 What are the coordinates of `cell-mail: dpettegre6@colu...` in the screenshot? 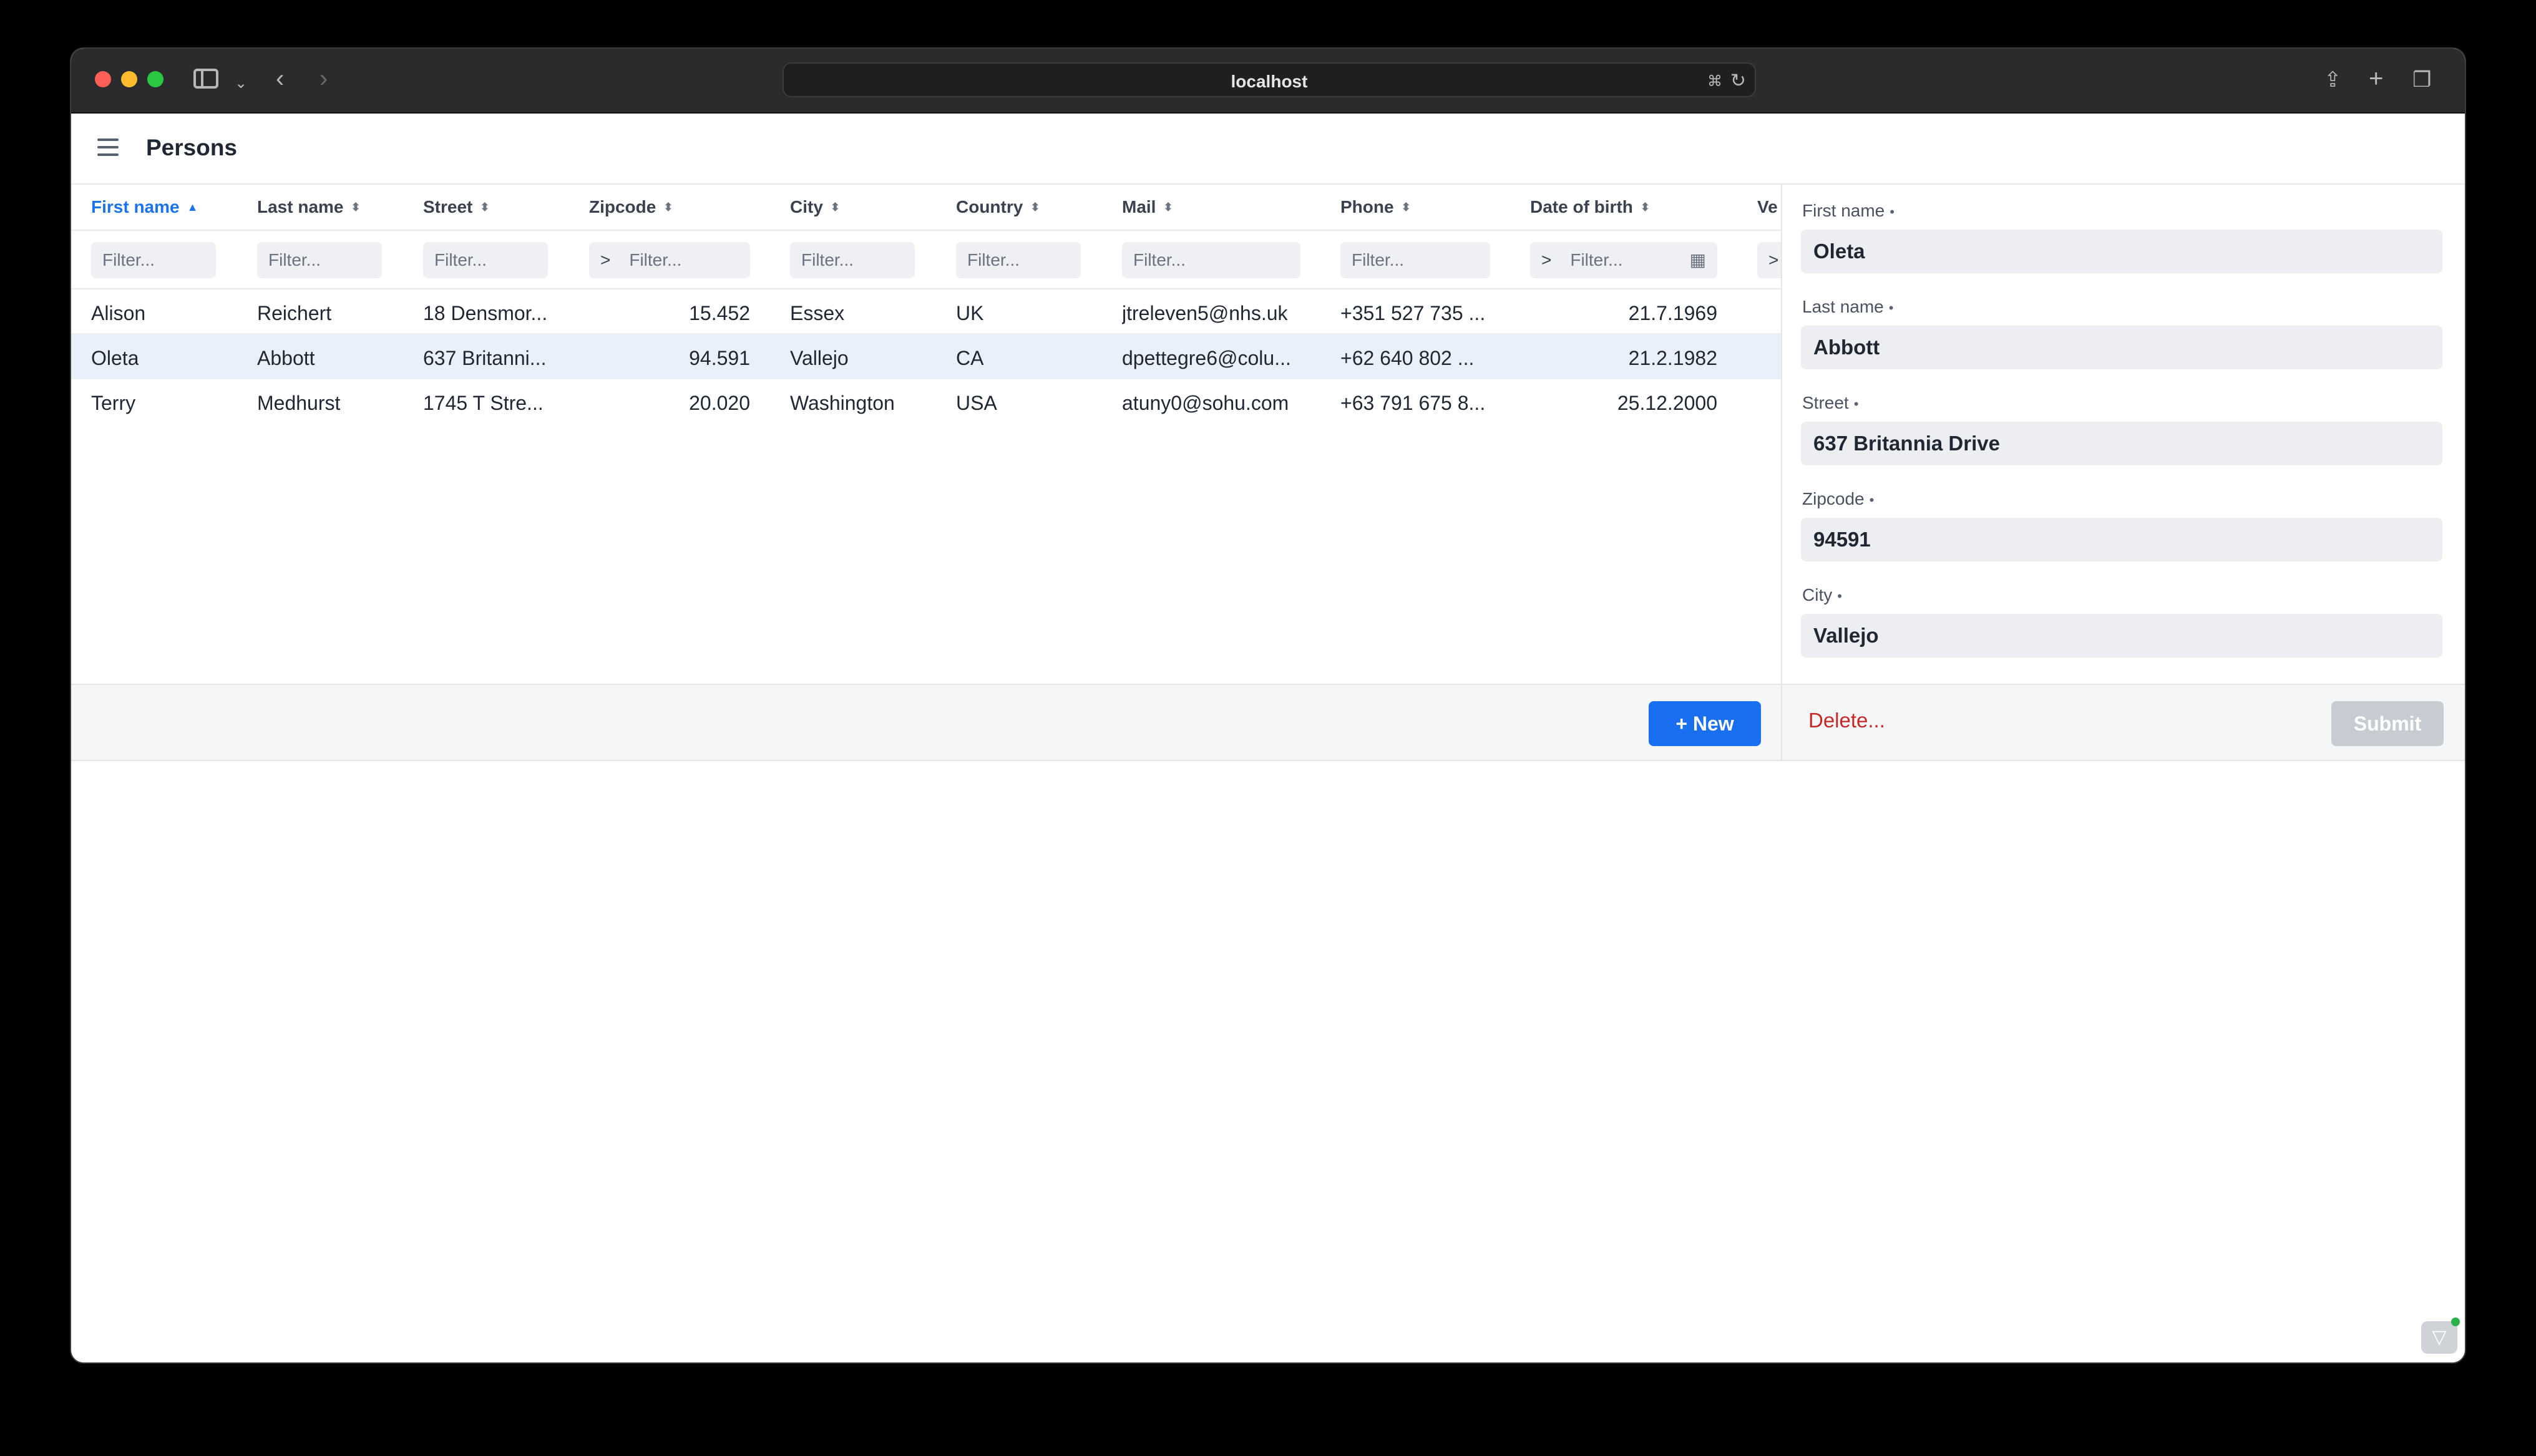 It's located at (1206, 358).